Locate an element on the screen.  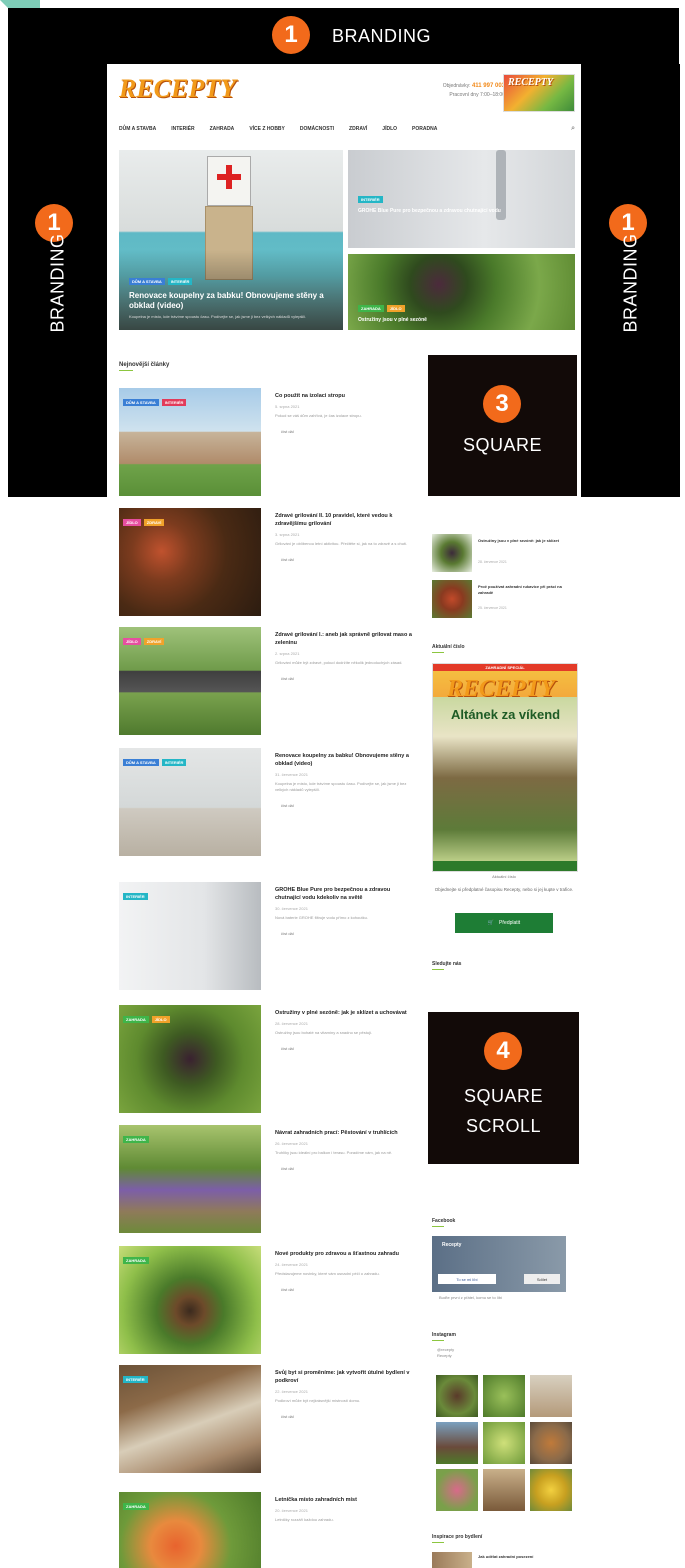
nav-item: JÍDLO is located at coordinates (389, 129).